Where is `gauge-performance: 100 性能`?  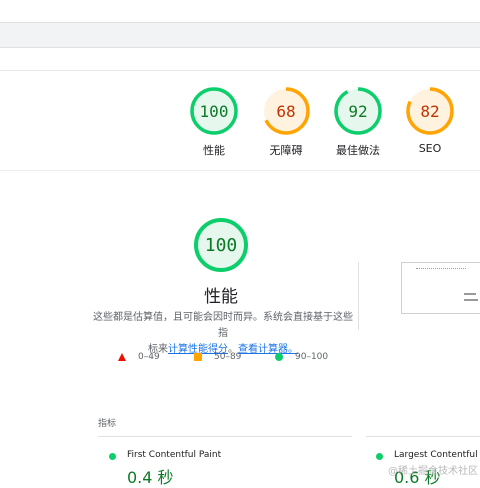
gauge-performance: 100 性能 is located at coordinates (214, 121).